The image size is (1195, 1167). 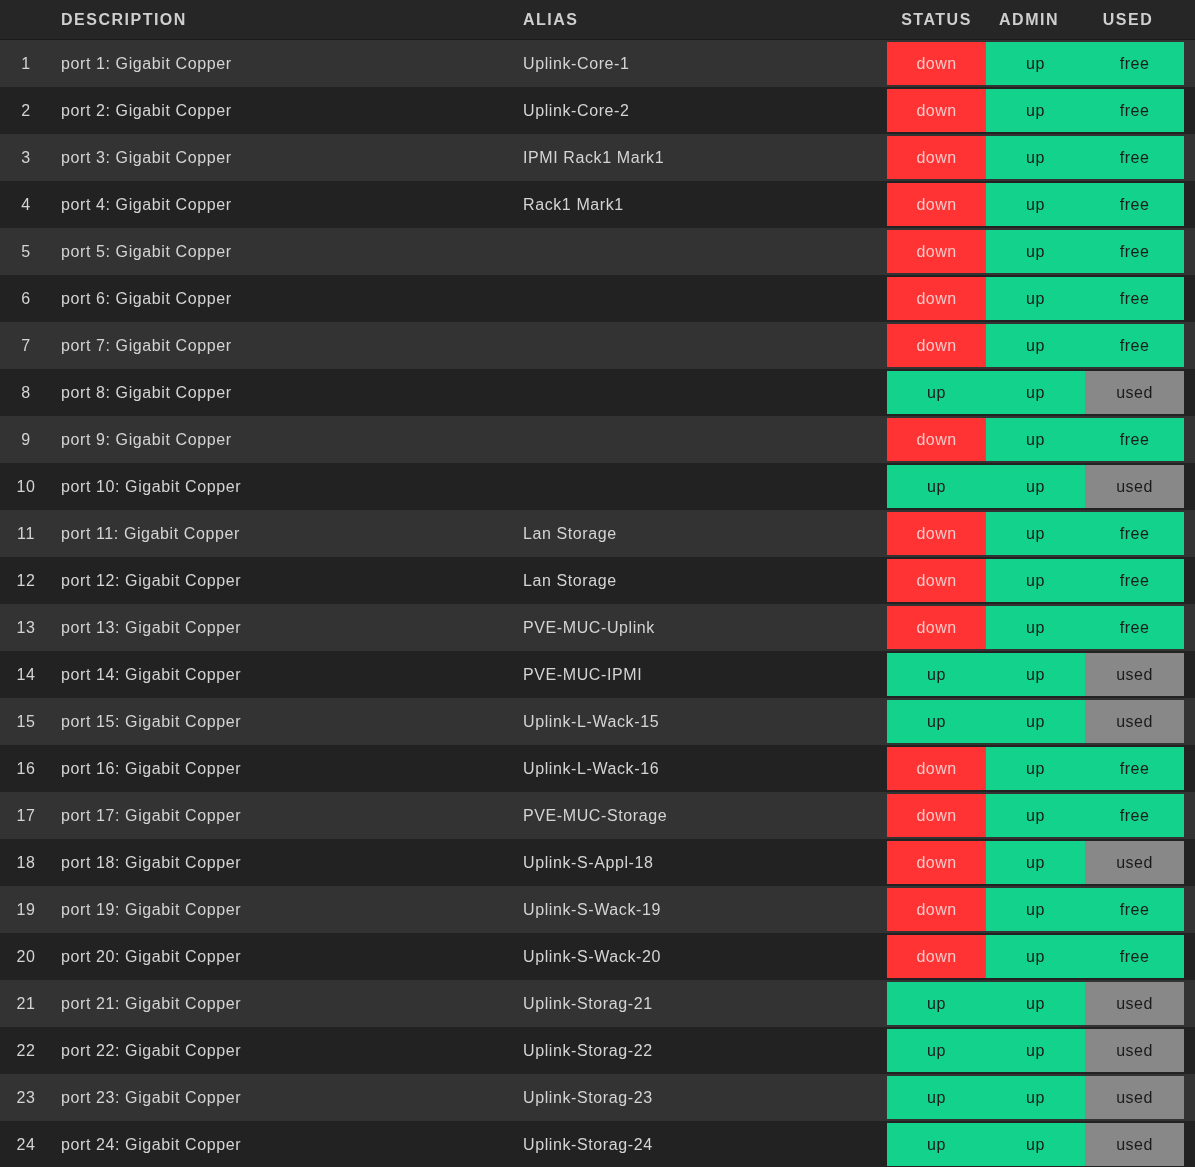 What do you see at coordinates (151, 627) in the screenshot?
I see `port-description: port 13: Gigabit Copper` at bounding box center [151, 627].